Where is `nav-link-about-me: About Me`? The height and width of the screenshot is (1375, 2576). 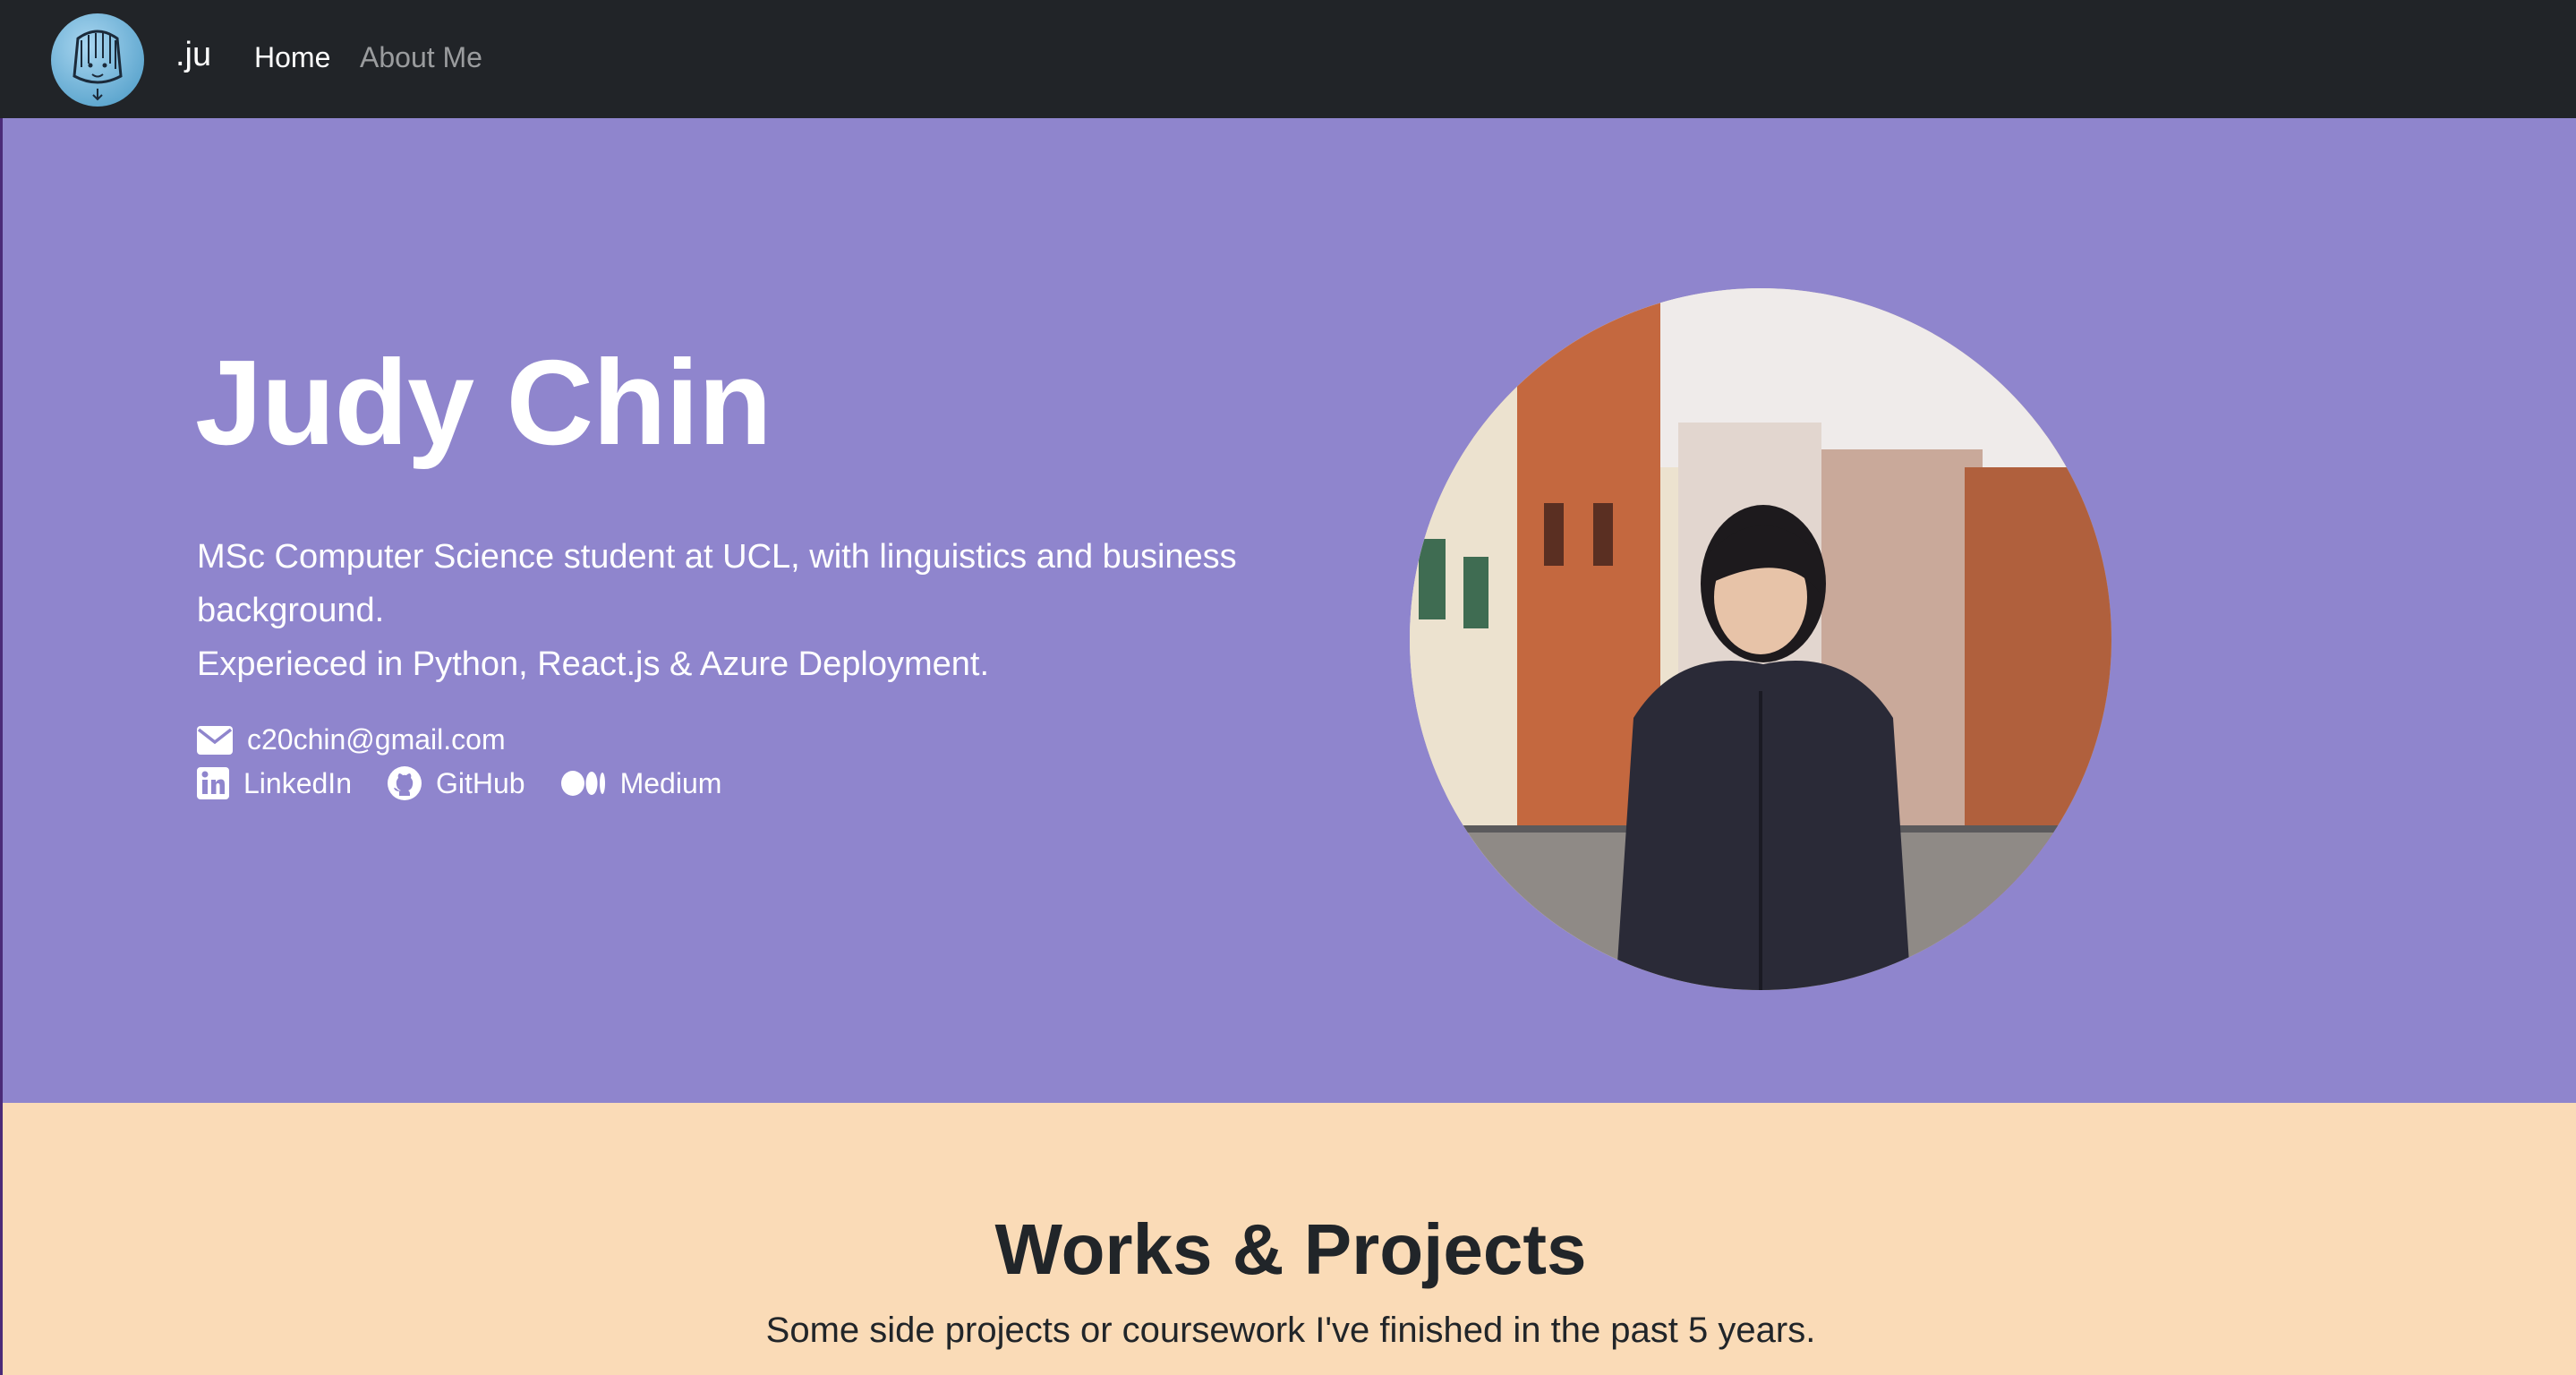
nav-link-about-me: About Me is located at coordinates (421, 57).